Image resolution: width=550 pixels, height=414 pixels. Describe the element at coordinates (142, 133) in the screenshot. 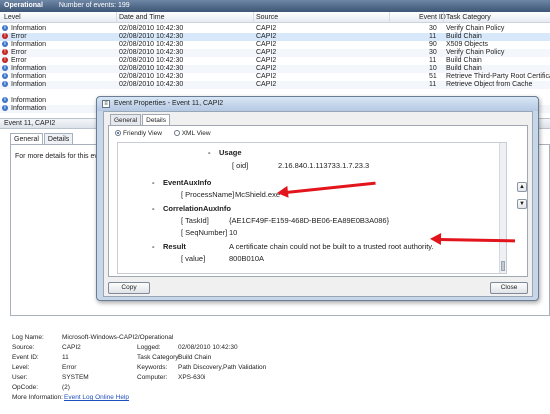

I see `friendly-view-label: Friendly View` at that location.